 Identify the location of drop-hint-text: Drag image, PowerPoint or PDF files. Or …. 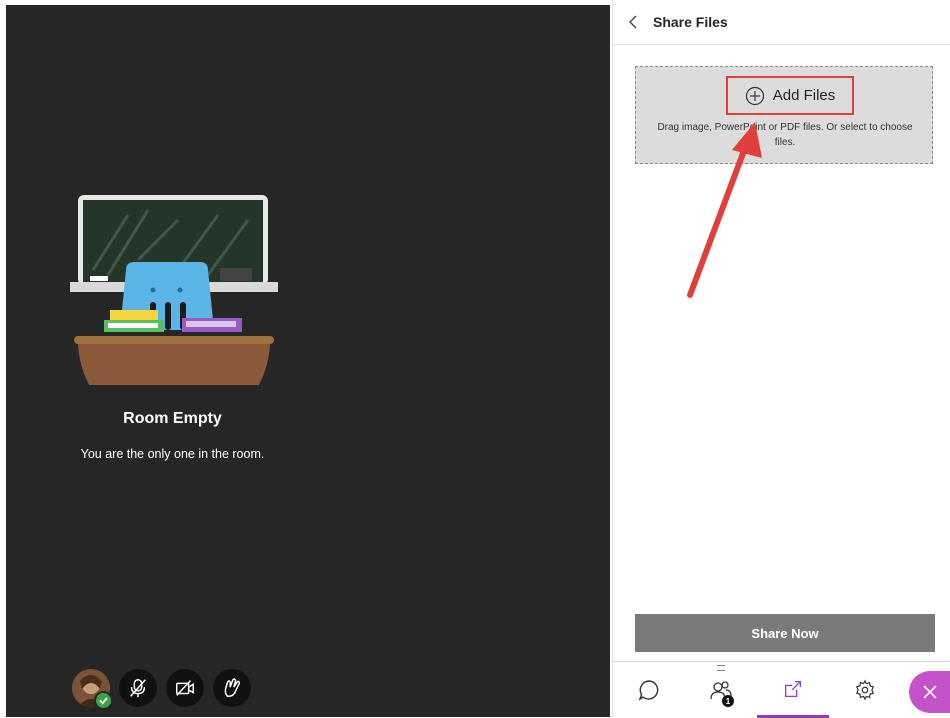
(785, 135).